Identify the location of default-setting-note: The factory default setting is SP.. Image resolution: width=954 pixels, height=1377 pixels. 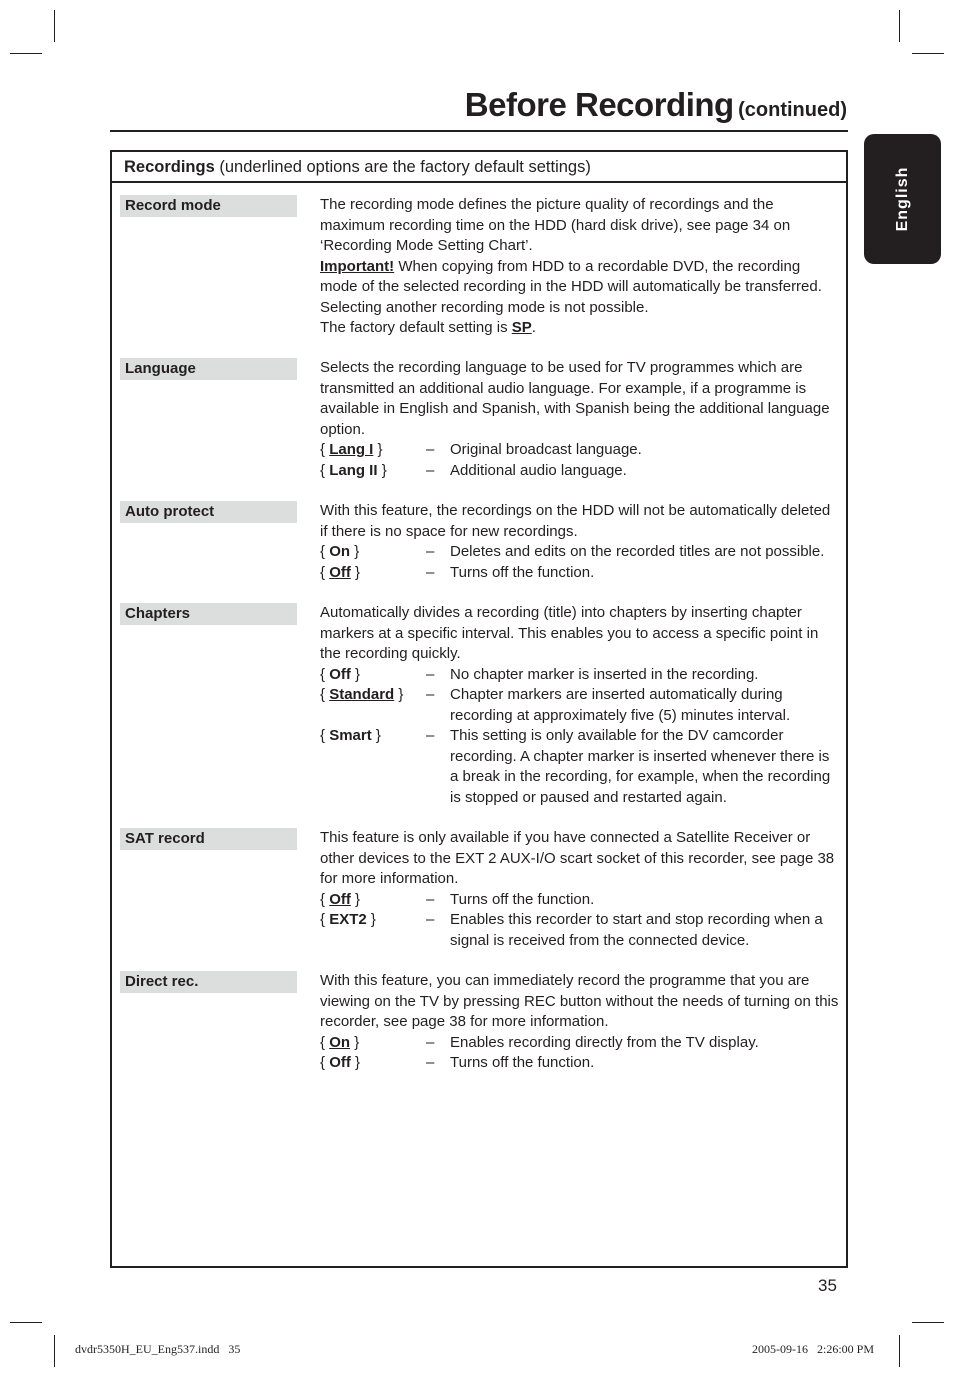
(580, 328).